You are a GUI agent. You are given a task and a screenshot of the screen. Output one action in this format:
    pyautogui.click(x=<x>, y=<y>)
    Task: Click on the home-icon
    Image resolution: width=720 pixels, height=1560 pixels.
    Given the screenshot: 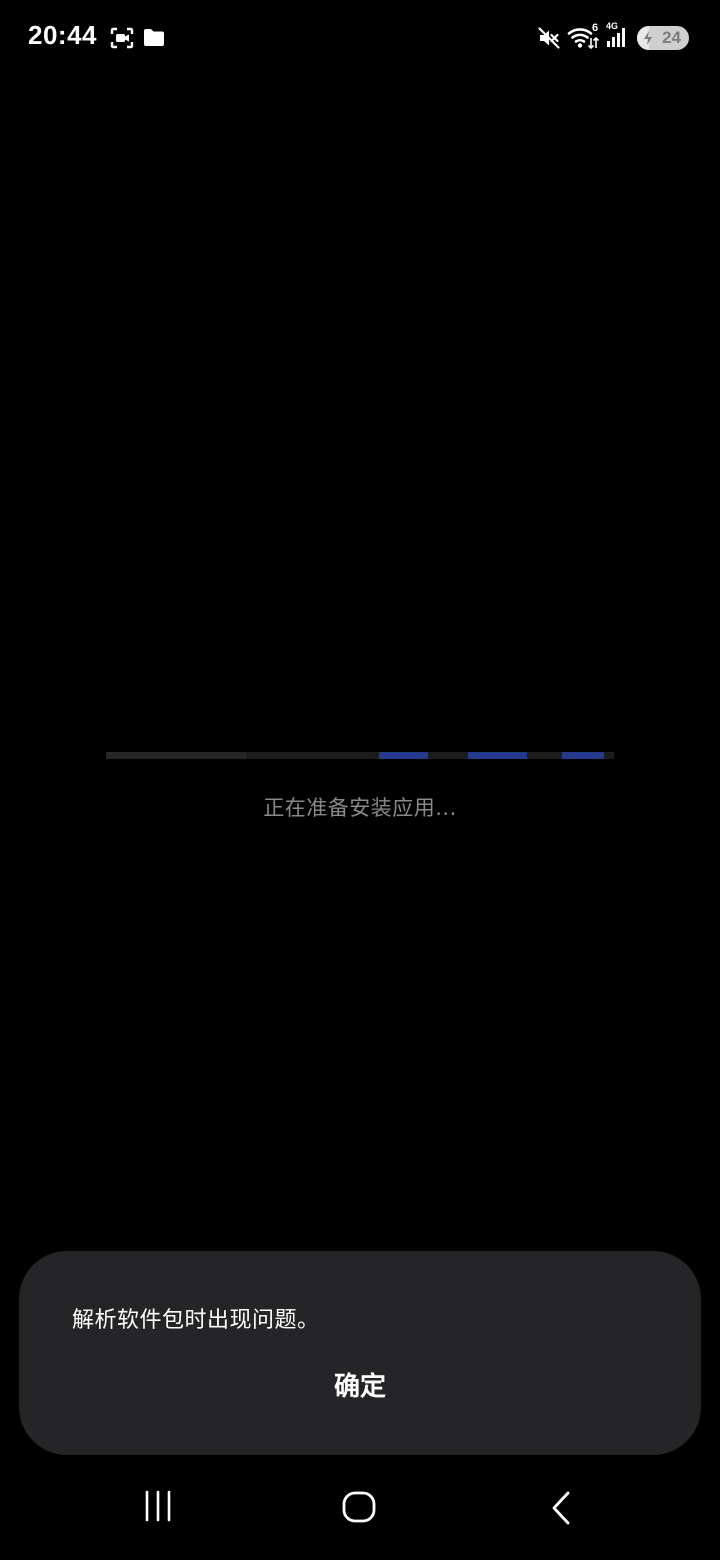 What is the action you would take?
    pyautogui.click(x=359, y=1507)
    